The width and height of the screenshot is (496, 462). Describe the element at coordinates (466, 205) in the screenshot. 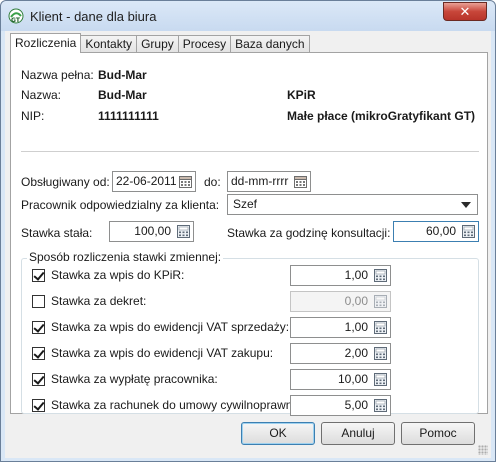

I see `chevron-down-icon` at that location.